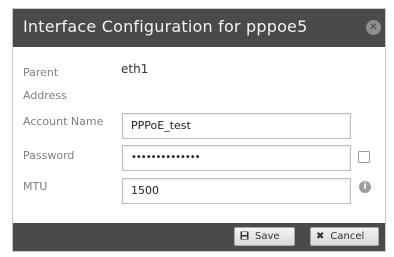 Image resolution: width=394 pixels, height=257 pixels. What do you see at coordinates (236, 191) in the screenshot?
I see `mtu-input: 1500` at bounding box center [236, 191].